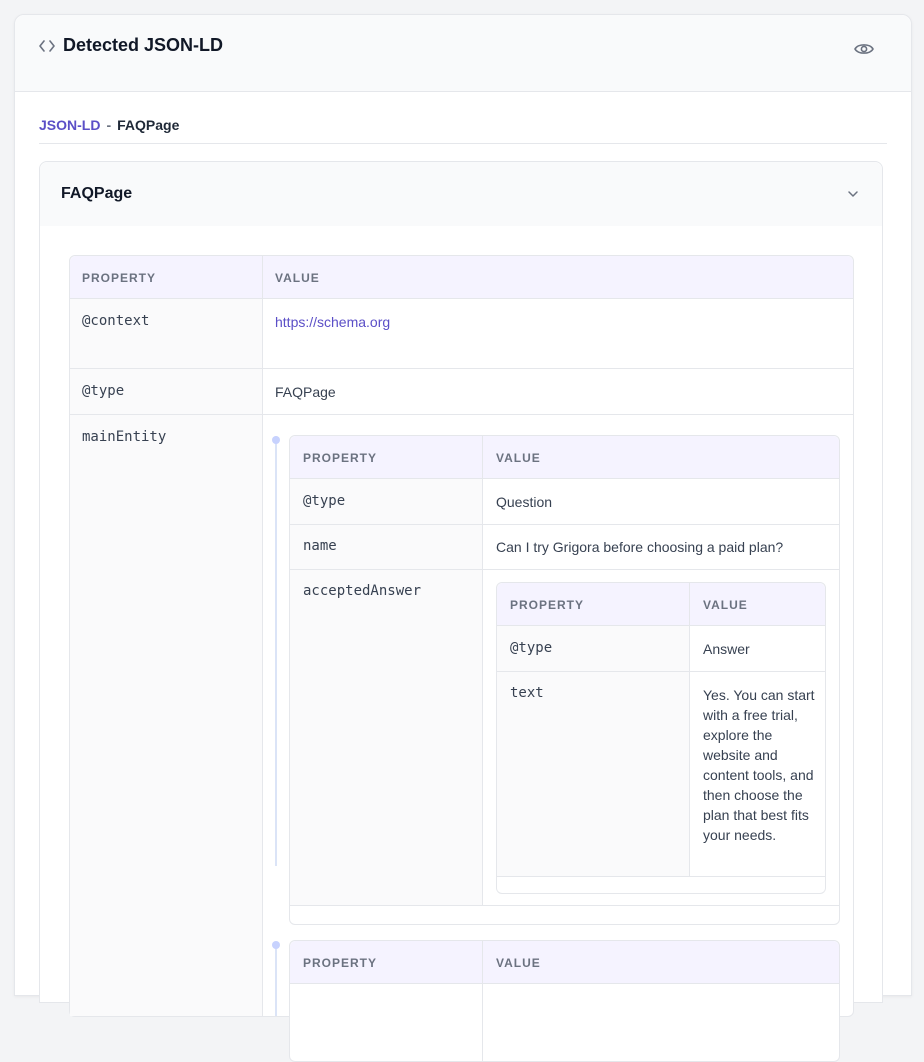 This screenshot has height=1062, width=924. What do you see at coordinates (362, 591) in the screenshot?
I see `property-key: acceptedAnswer` at bounding box center [362, 591].